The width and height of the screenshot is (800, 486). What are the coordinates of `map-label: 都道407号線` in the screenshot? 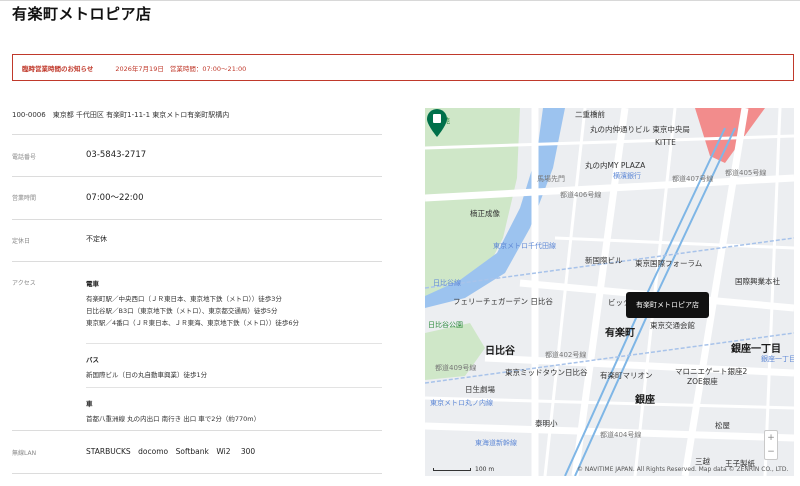 It's located at (693, 179).